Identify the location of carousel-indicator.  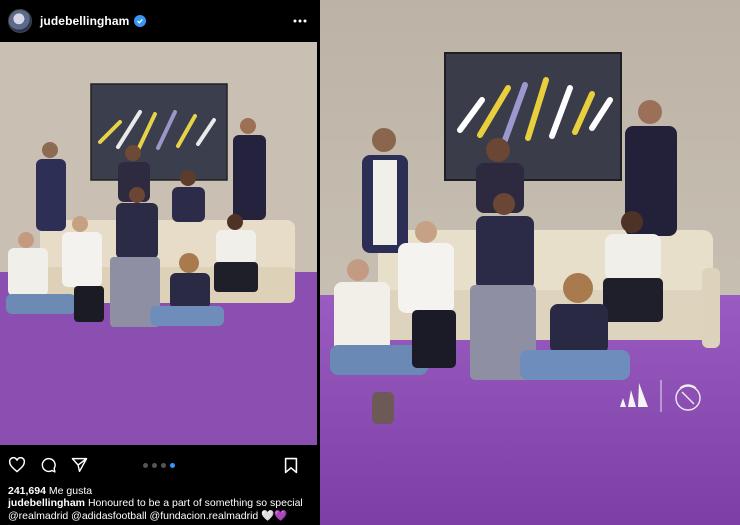
(158, 465).